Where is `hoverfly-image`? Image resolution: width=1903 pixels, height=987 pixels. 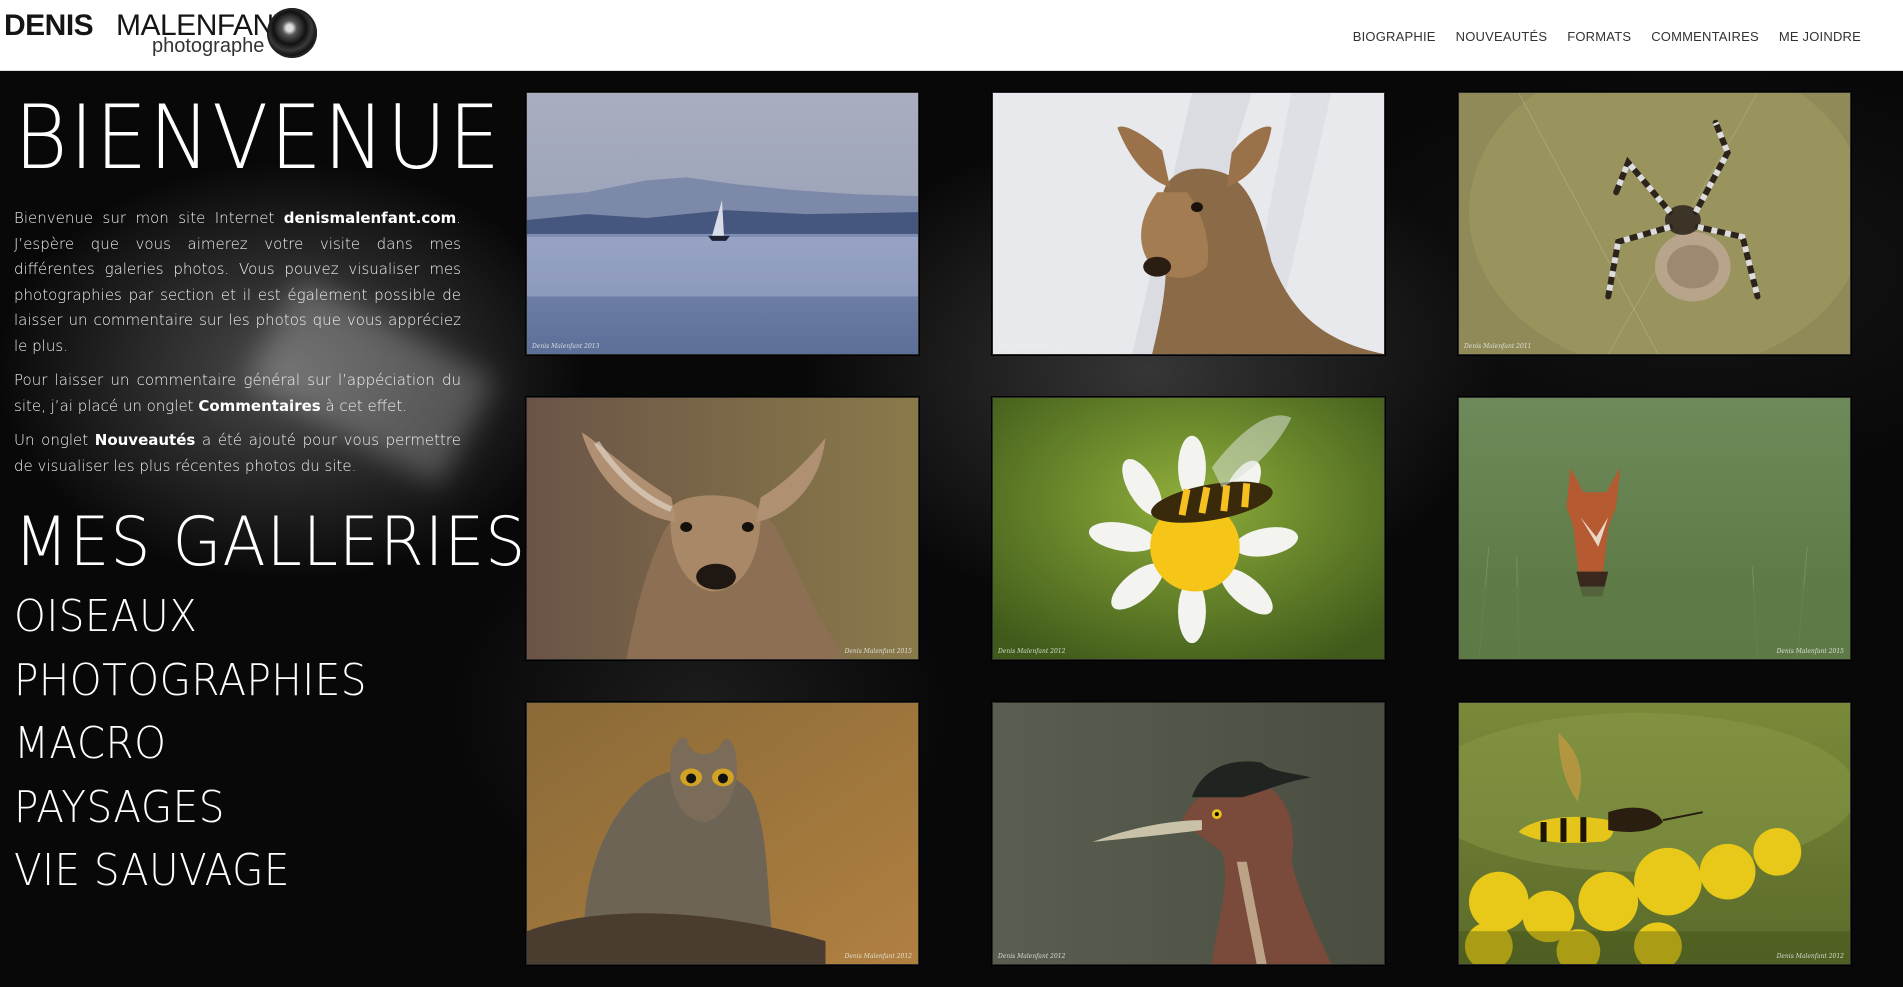 hoverfly-image is located at coordinates (1188, 528).